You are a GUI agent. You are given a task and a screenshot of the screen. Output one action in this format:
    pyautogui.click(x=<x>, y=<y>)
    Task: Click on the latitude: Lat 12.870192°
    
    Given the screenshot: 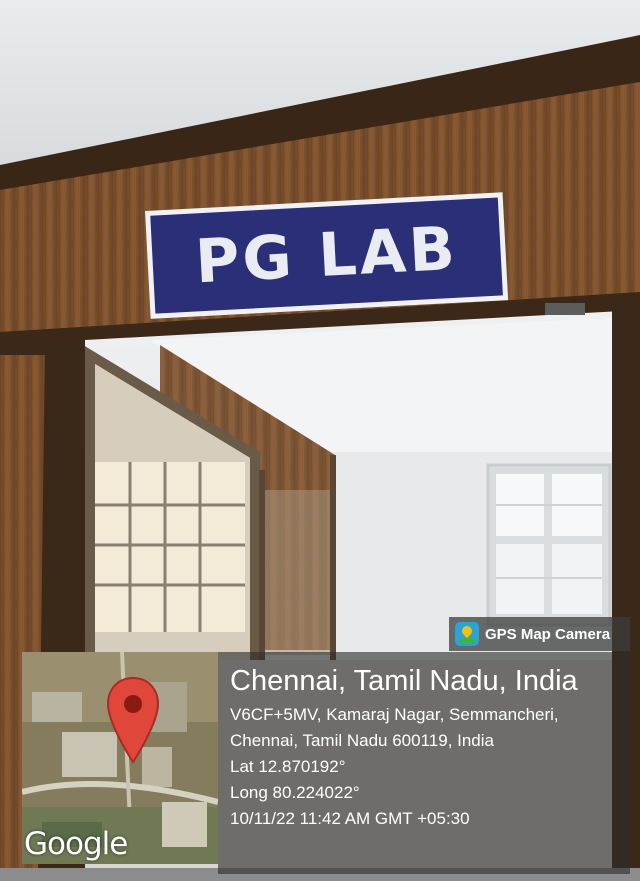 What is the action you would take?
    pyautogui.click(x=288, y=766)
    